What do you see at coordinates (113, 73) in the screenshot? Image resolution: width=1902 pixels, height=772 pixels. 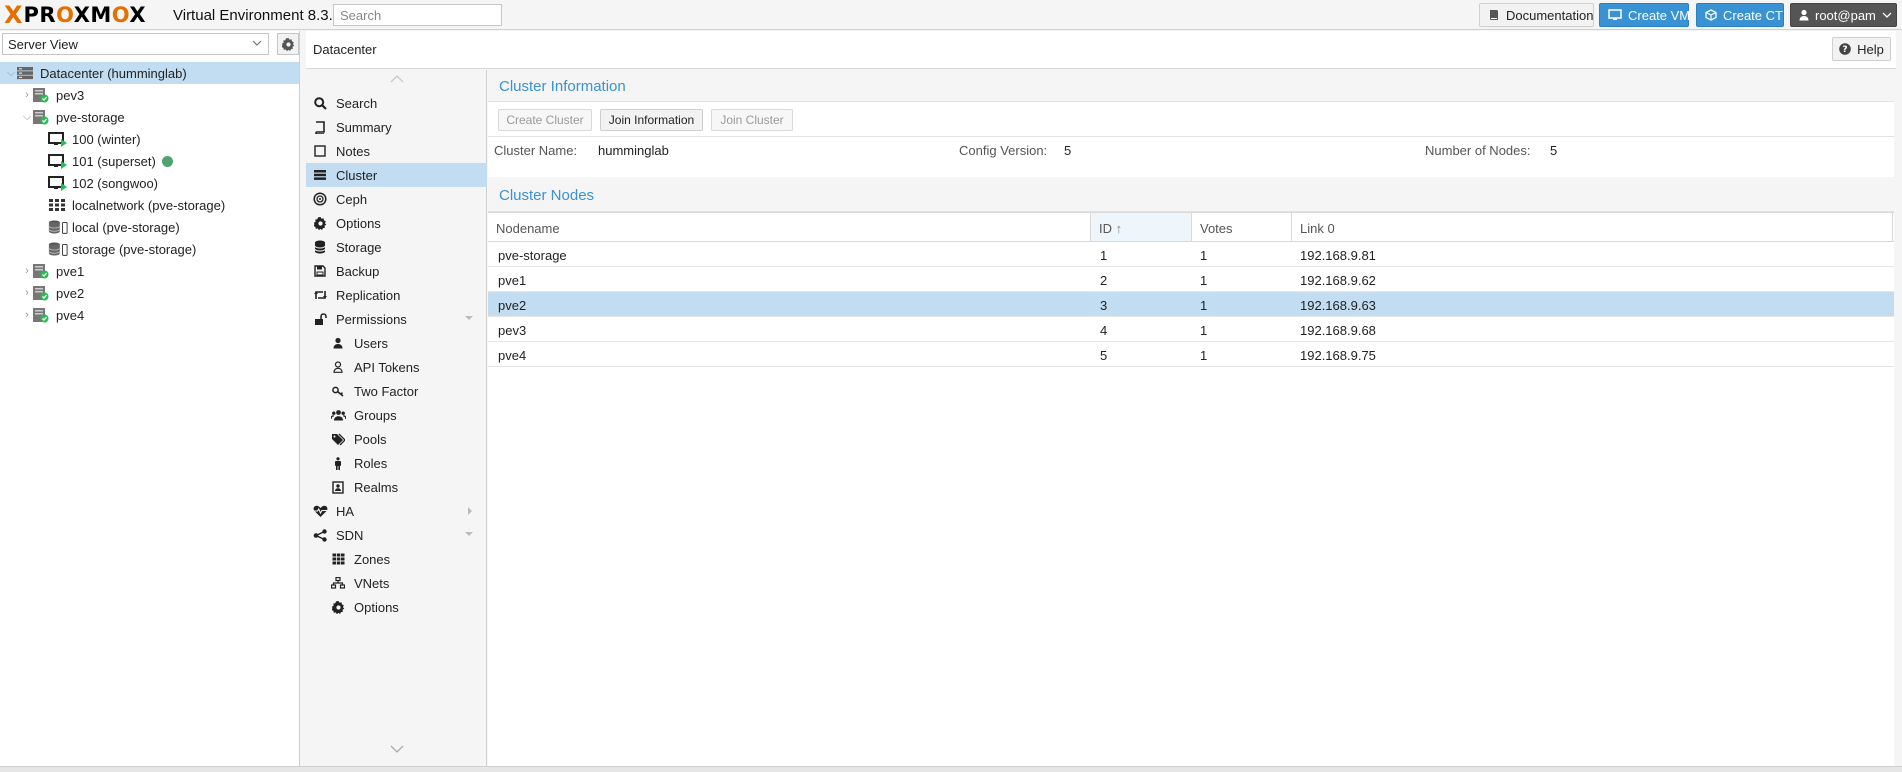 I see `tree-item-label: Datacenter (humminglab)` at bounding box center [113, 73].